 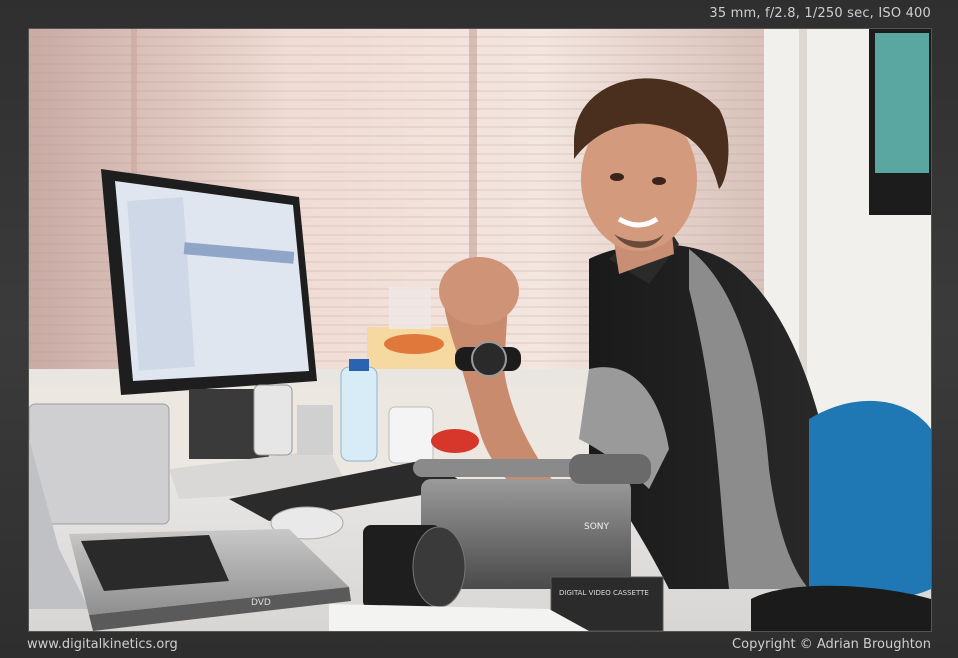 I want to click on website-caption: www.digitalkinetics.org, so click(x=102, y=644).